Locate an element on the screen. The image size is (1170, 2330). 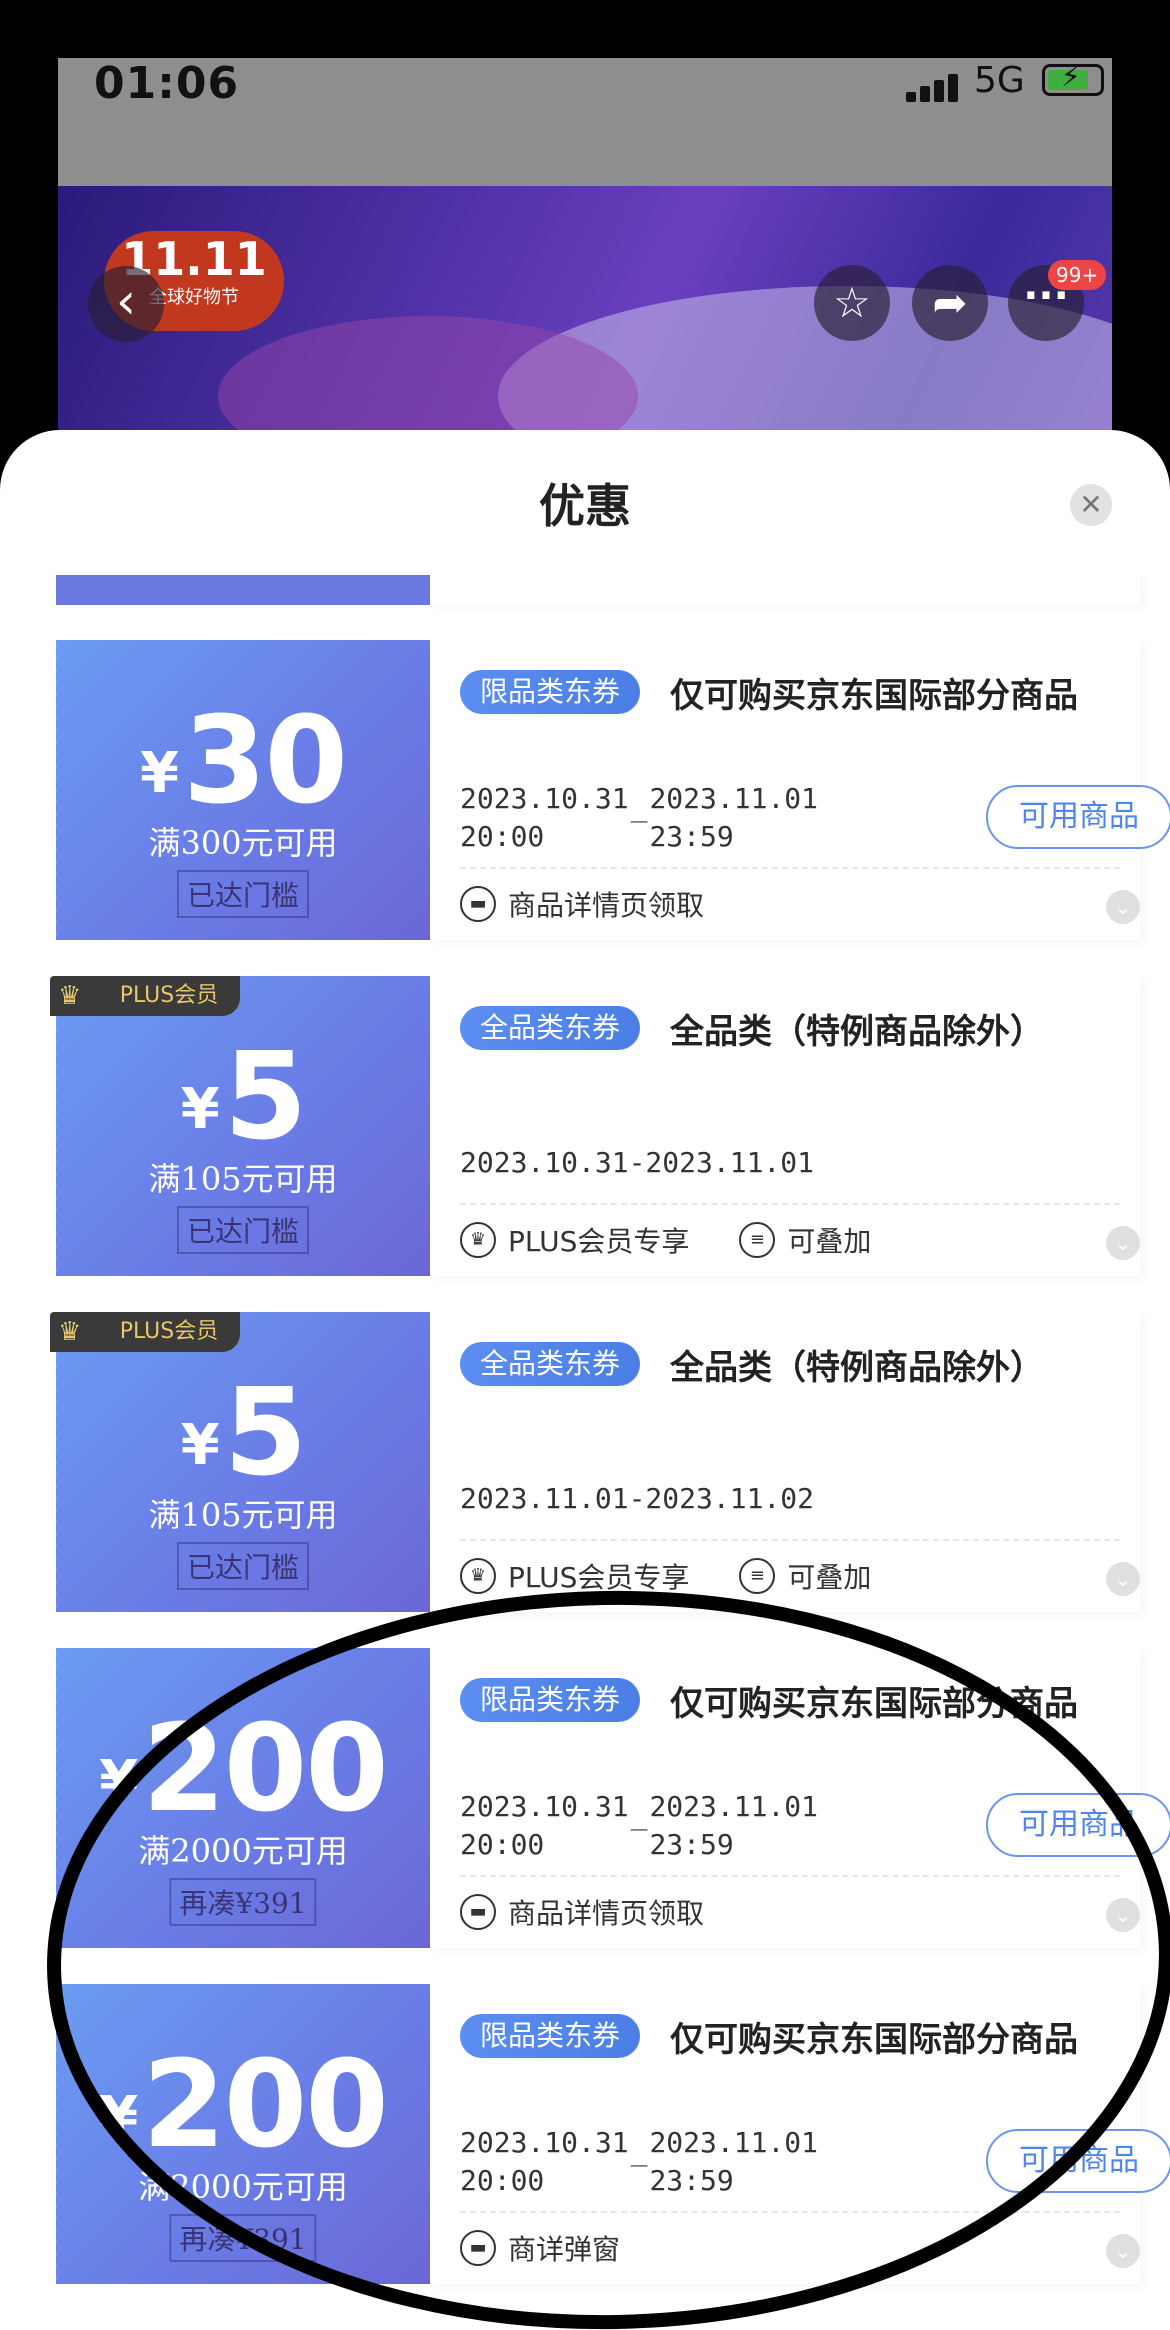
sheet-title: 优惠 is located at coordinates (585, 506).